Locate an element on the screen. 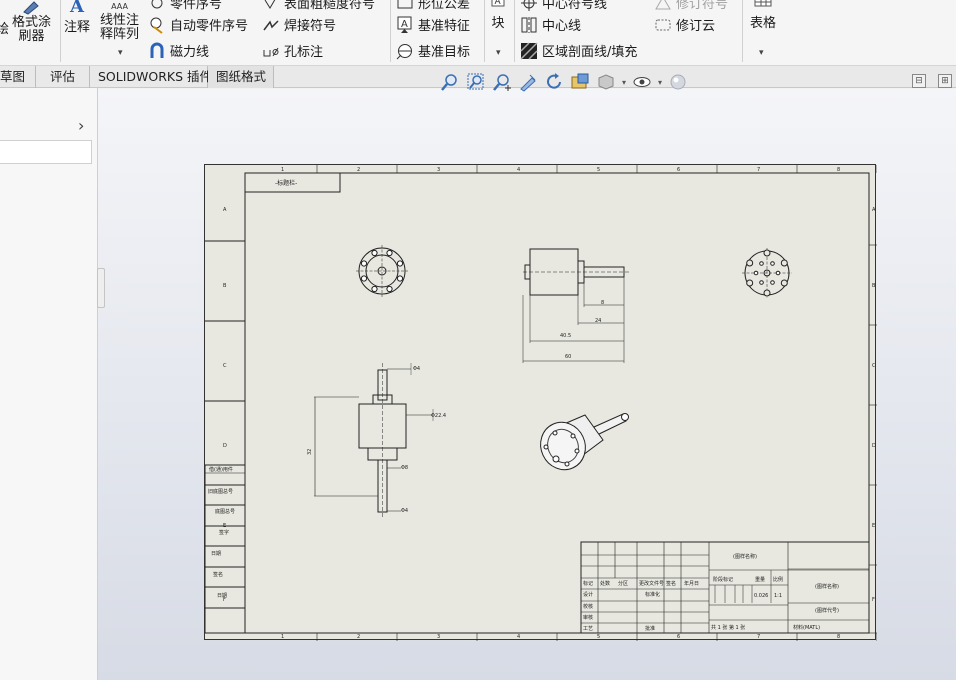 Image resolution: width=956 pixels, height=680 pixels. tab-sheet-format: 图纸格式 is located at coordinates (241, 77).